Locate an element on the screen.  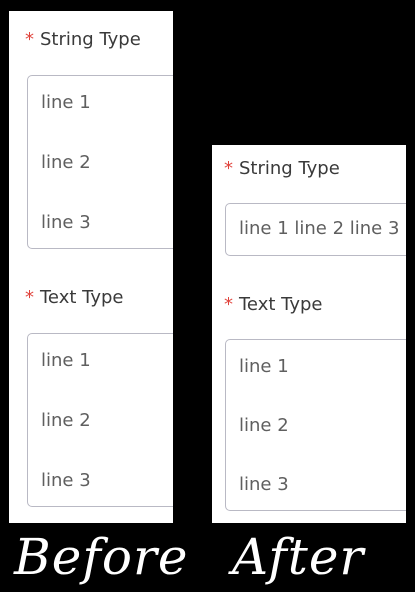
string-type-input: line 1 line 2 line 3 is located at coordinates (315, 229).